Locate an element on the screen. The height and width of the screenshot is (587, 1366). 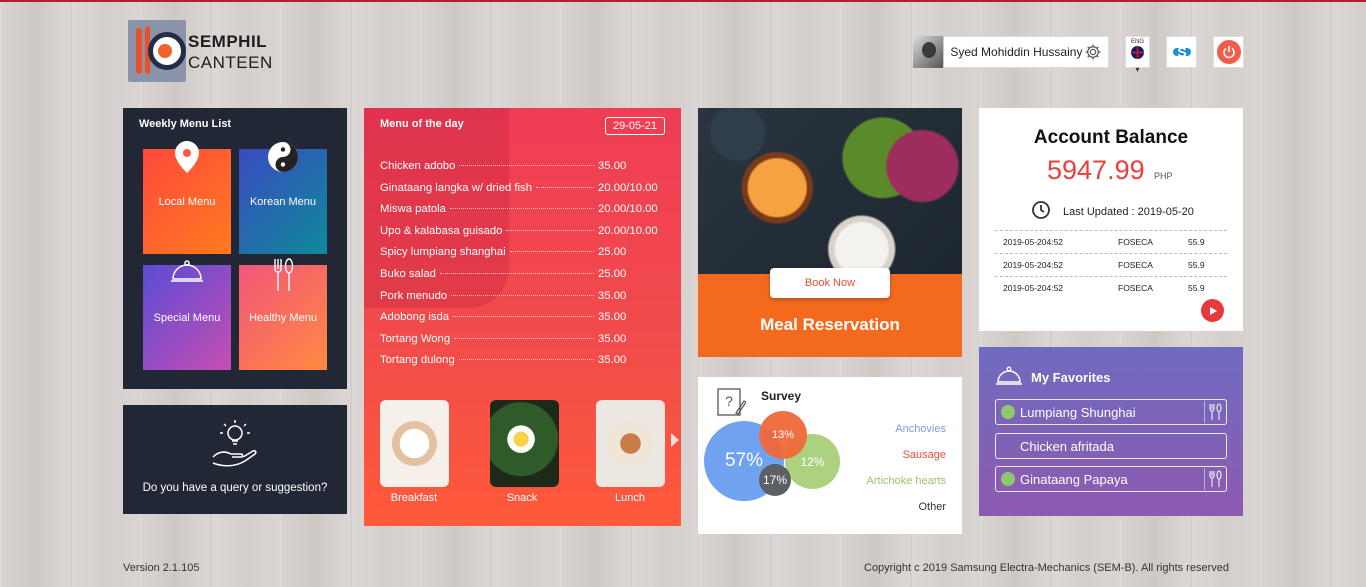
language-selector: ENG ▾ is located at coordinates (1137, 55).